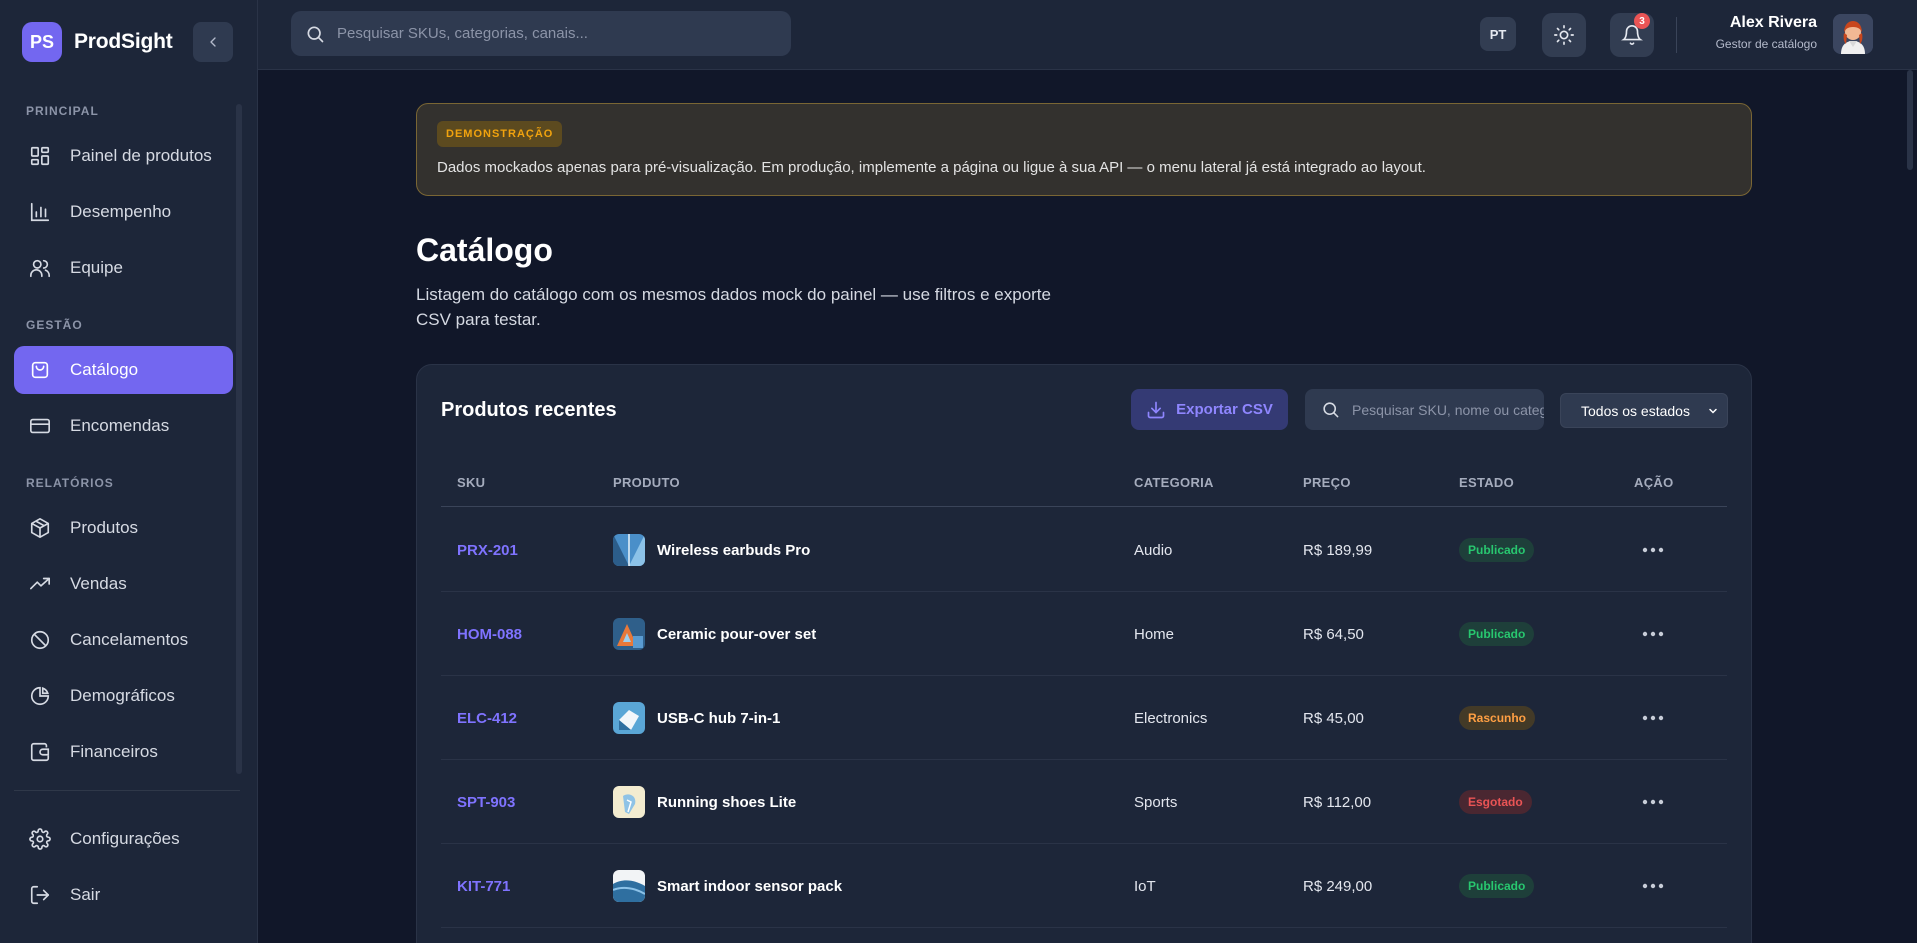 The width and height of the screenshot is (1917, 943). I want to click on dashboard-icon, so click(40, 156).